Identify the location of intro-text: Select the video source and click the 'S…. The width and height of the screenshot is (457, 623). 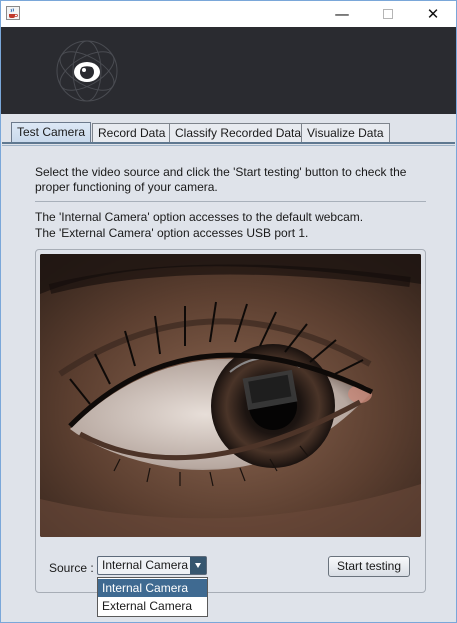
(221, 179).